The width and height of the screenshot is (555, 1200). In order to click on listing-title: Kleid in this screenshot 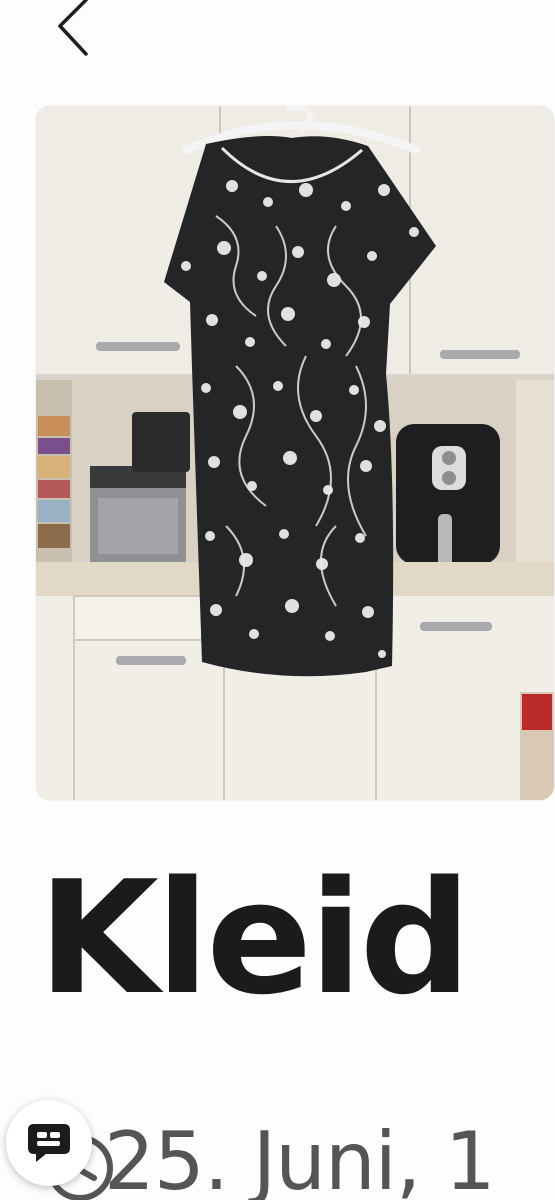, I will do `click(254, 938)`.